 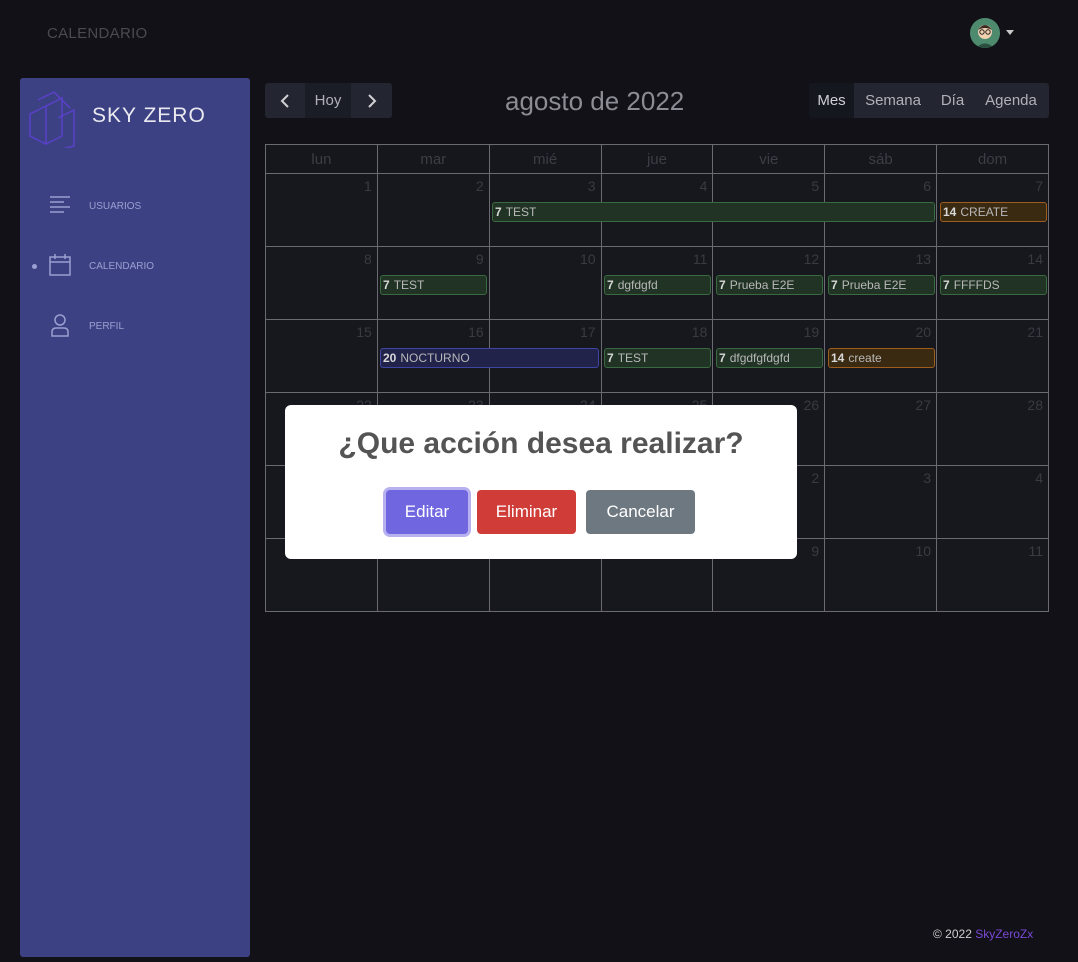 I want to click on month-title: agosto de 2022, so click(x=595, y=101).